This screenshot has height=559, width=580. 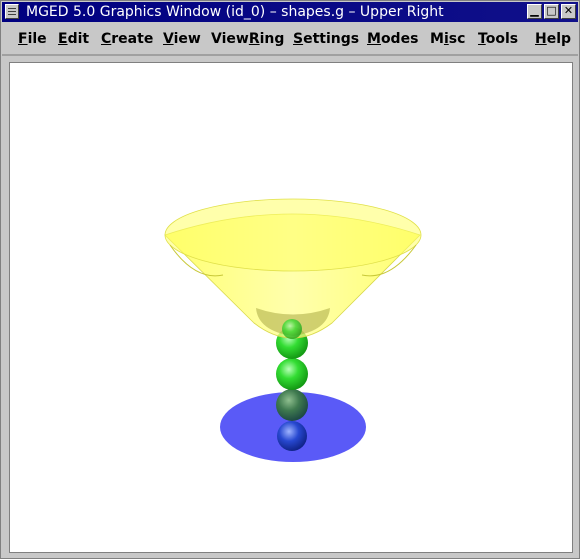 I want to click on window-menu-icon, so click(x=12, y=11).